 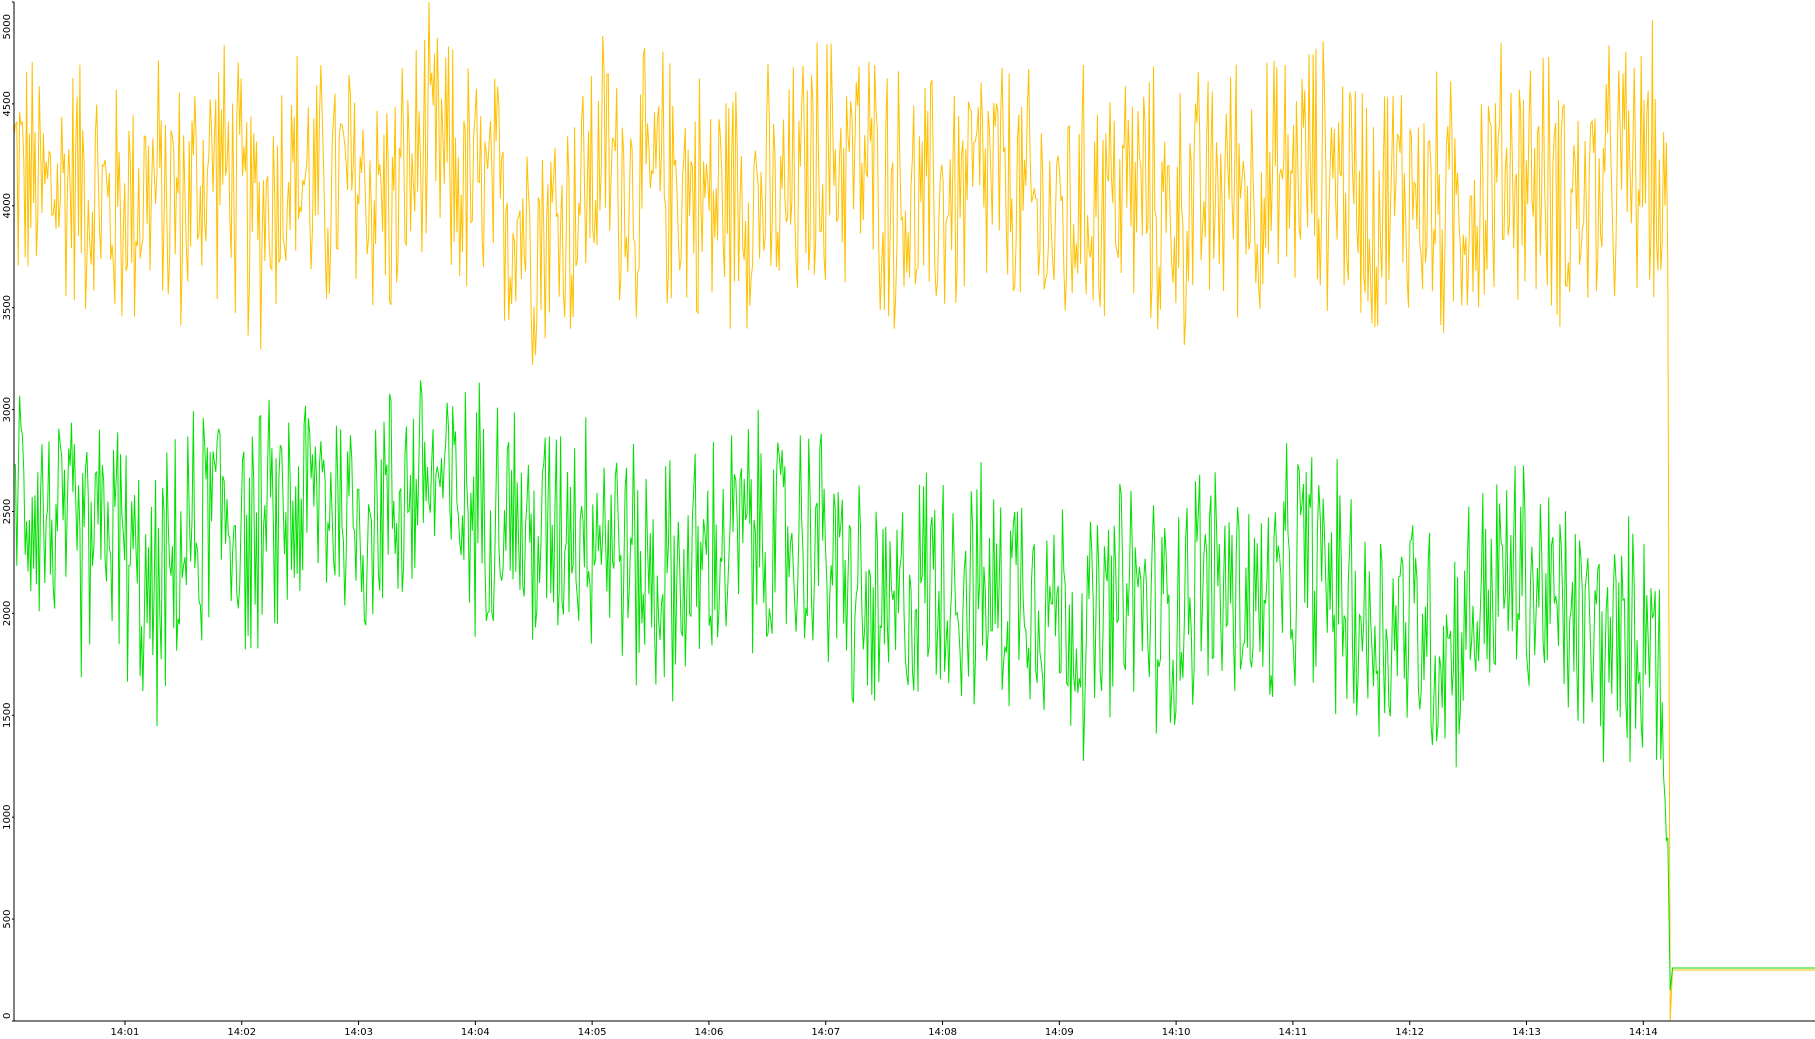 I want to click on x-tick-label: 14:03, so click(x=358, y=1032).